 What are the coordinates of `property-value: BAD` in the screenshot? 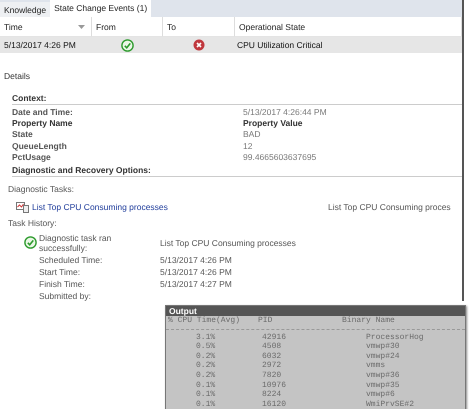 It's located at (252, 135).